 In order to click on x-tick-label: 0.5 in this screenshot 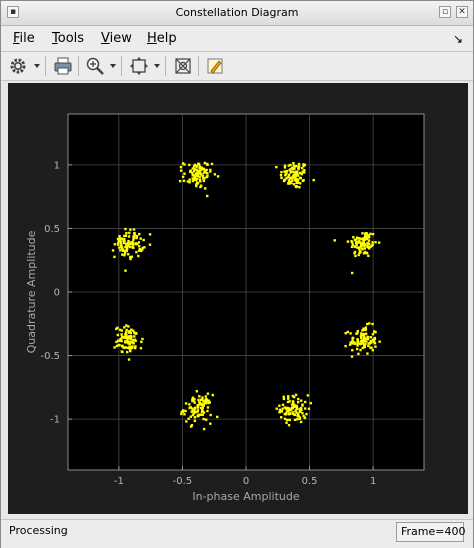, I will do `click(310, 481)`.